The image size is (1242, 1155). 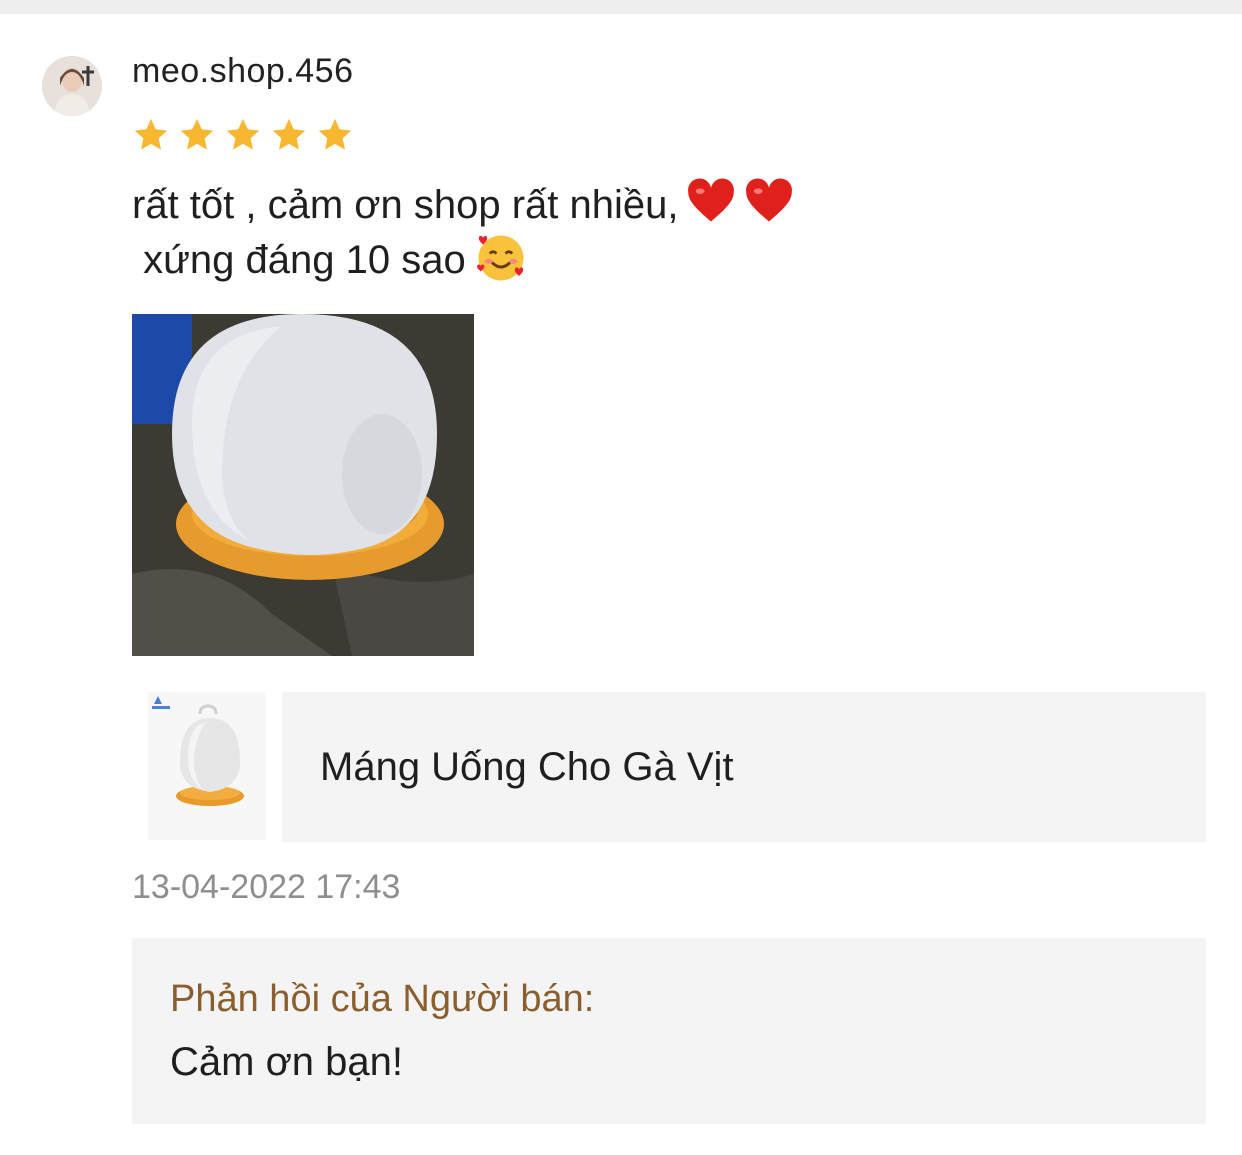 I want to click on avatar, so click(x=72, y=86).